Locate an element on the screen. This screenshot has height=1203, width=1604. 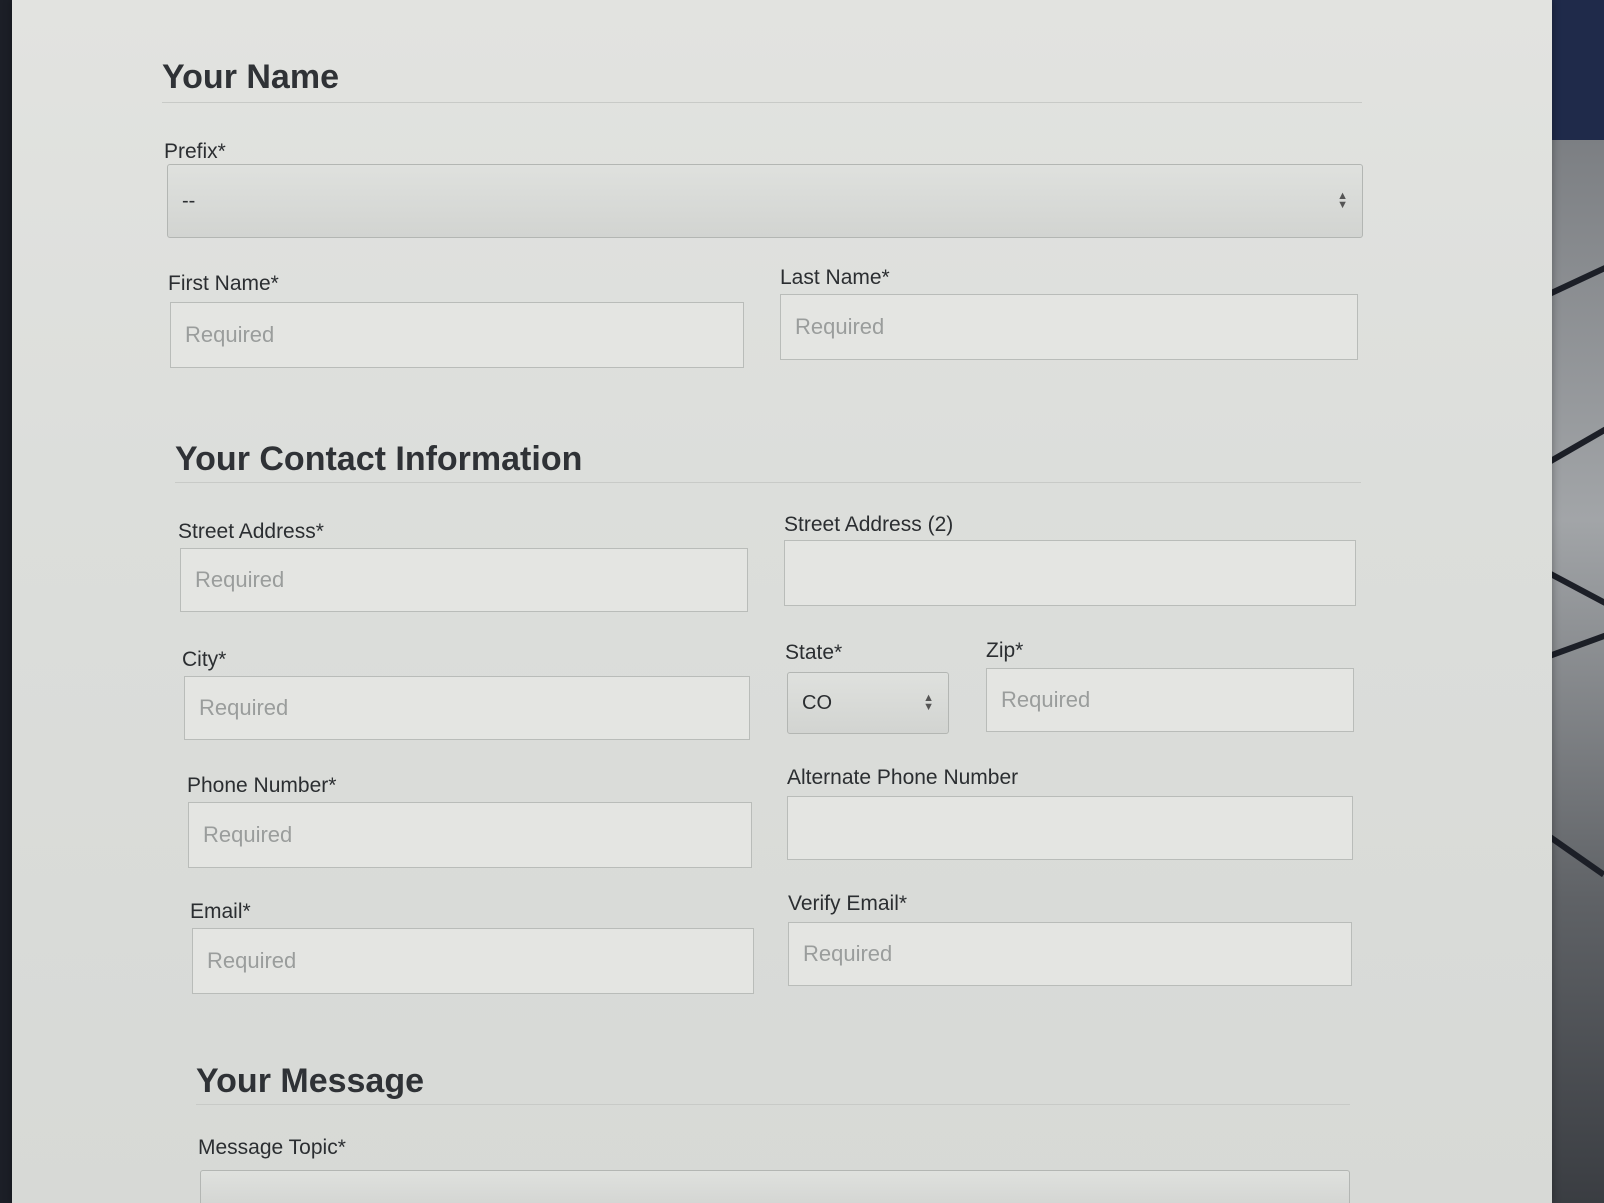
email-label: Email* is located at coordinates (220, 911).